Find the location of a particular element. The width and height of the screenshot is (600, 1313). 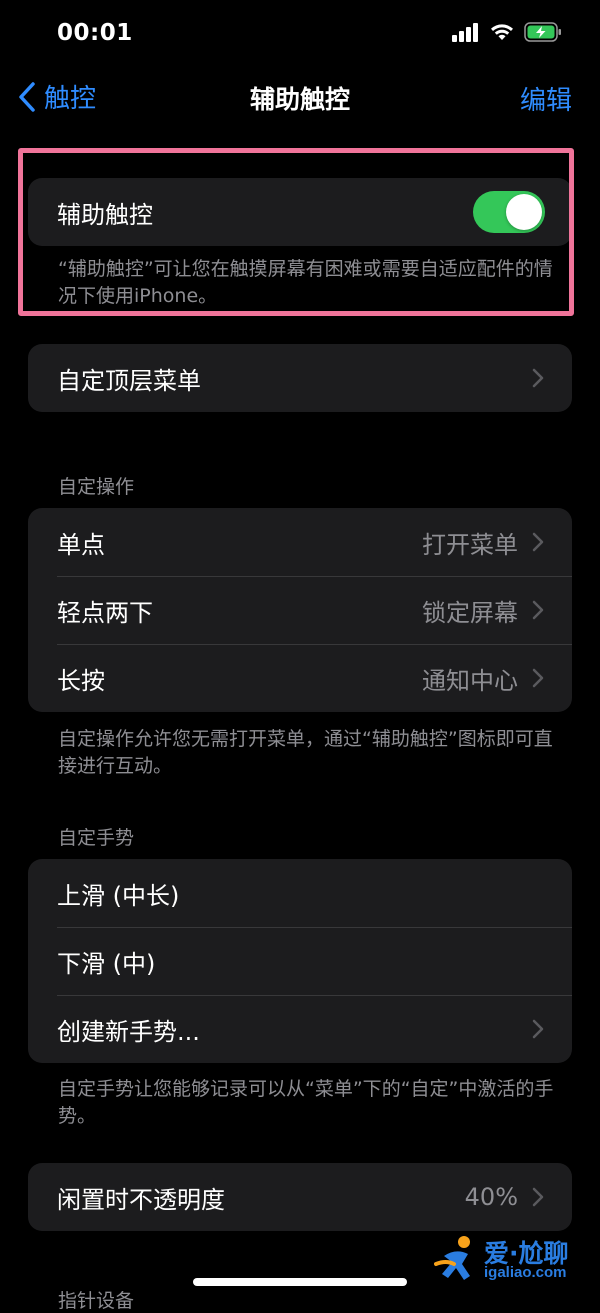

long-press-row: 长按 通知中心 is located at coordinates (300, 678).